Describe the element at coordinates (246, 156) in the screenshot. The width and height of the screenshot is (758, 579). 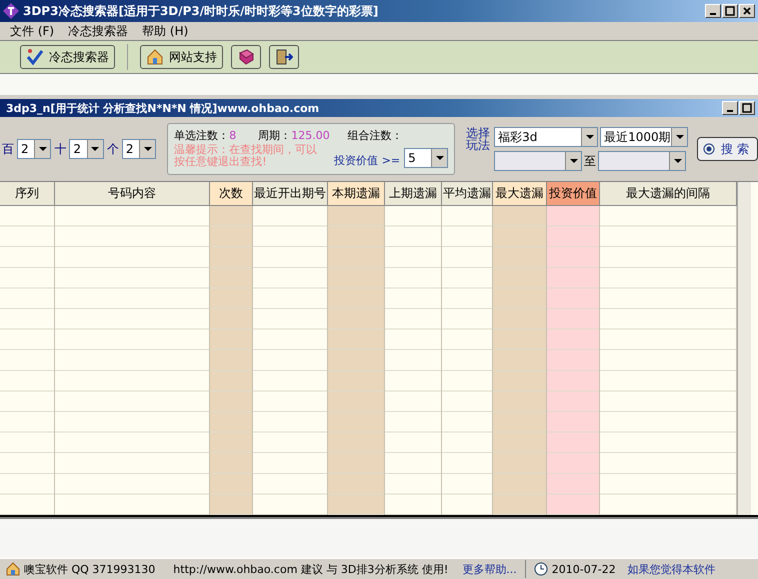
I see `hint-text: 温馨提示：在查找期间，可以按任意键退出查找!` at that location.